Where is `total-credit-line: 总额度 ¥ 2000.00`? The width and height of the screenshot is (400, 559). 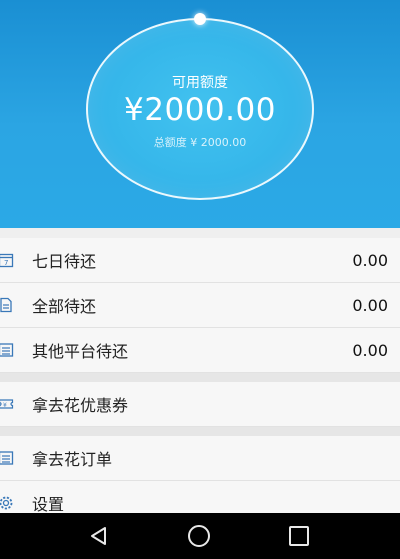
total-credit-line: 总额度 ¥ 2000.00 is located at coordinates (200, 142).